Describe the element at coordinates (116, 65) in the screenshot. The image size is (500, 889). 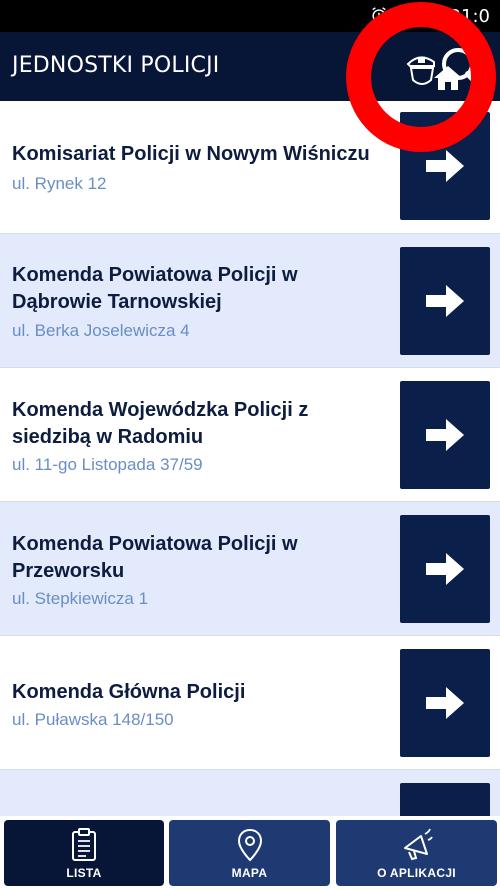
I see `page-title: JEDNOSTKI POLICJI` at that location.